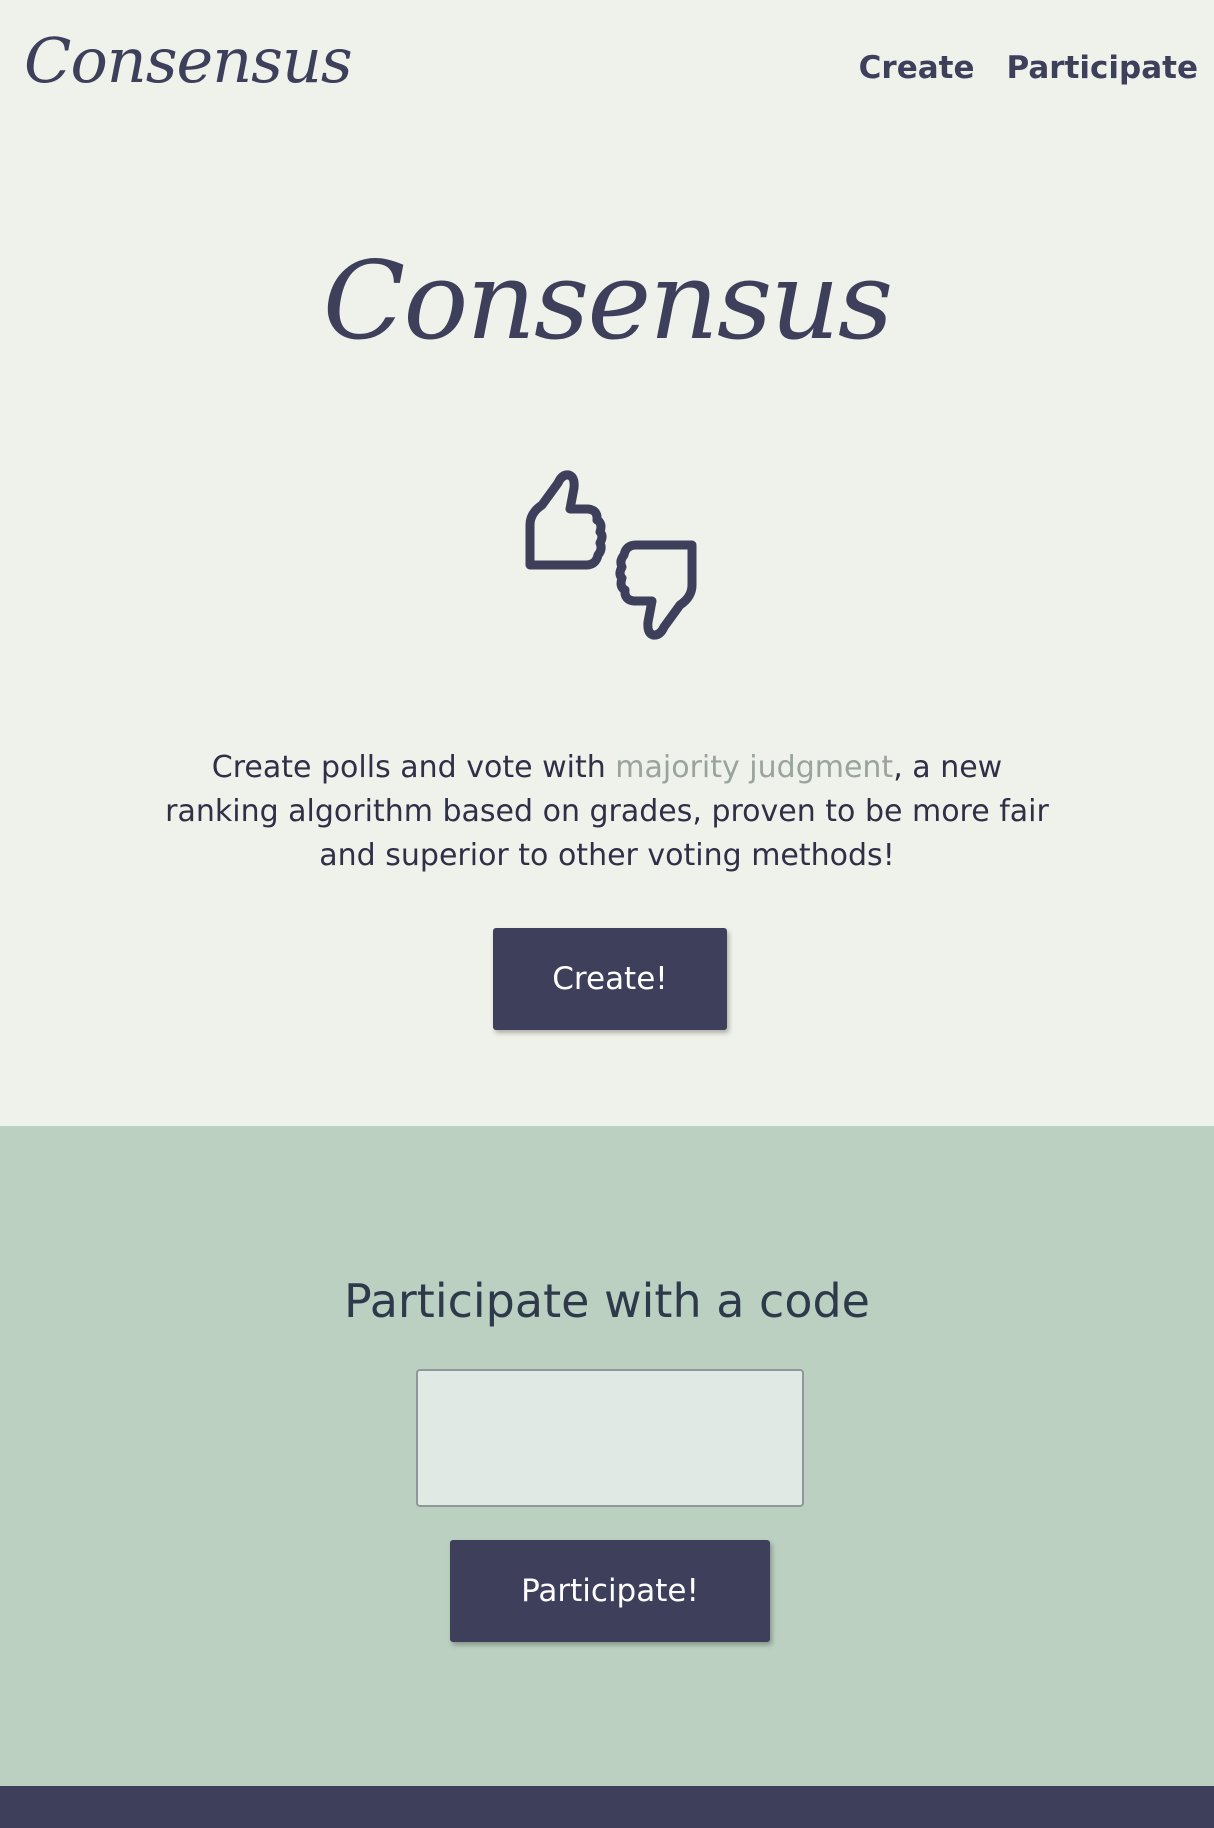 The image size is (1214, 1828). I want to click on participation-code-input, so click(610, 1438).